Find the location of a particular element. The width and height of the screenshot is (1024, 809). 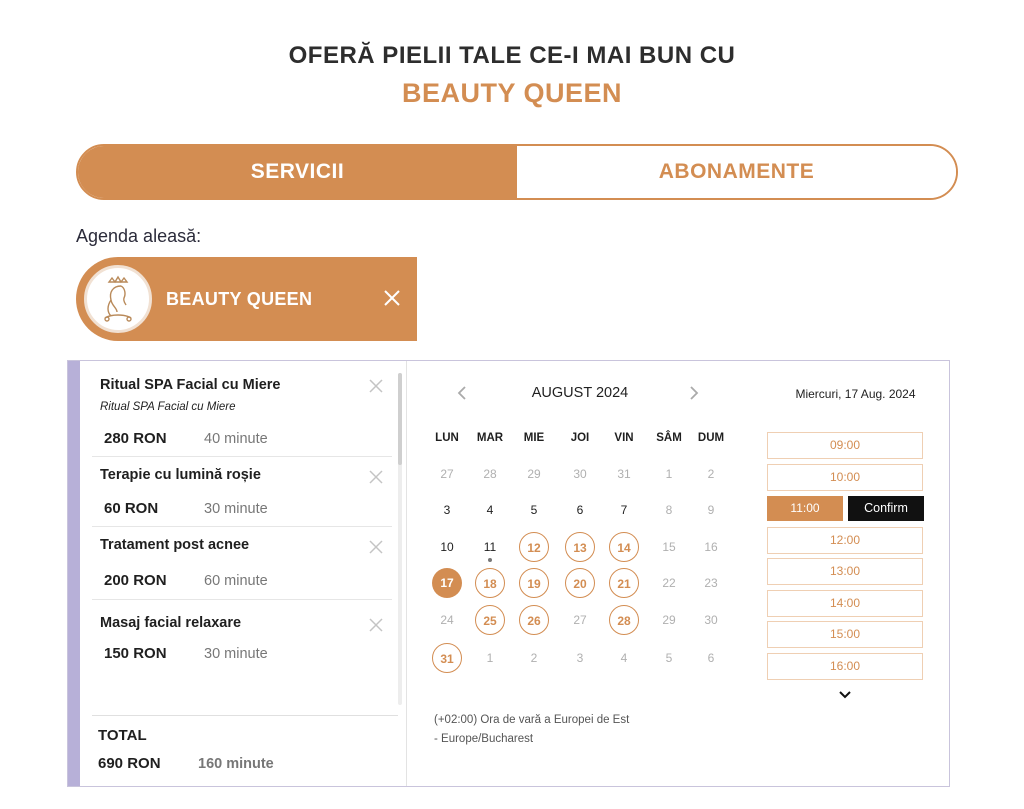

queen-logo-icon is located at coordinates (118, 299).